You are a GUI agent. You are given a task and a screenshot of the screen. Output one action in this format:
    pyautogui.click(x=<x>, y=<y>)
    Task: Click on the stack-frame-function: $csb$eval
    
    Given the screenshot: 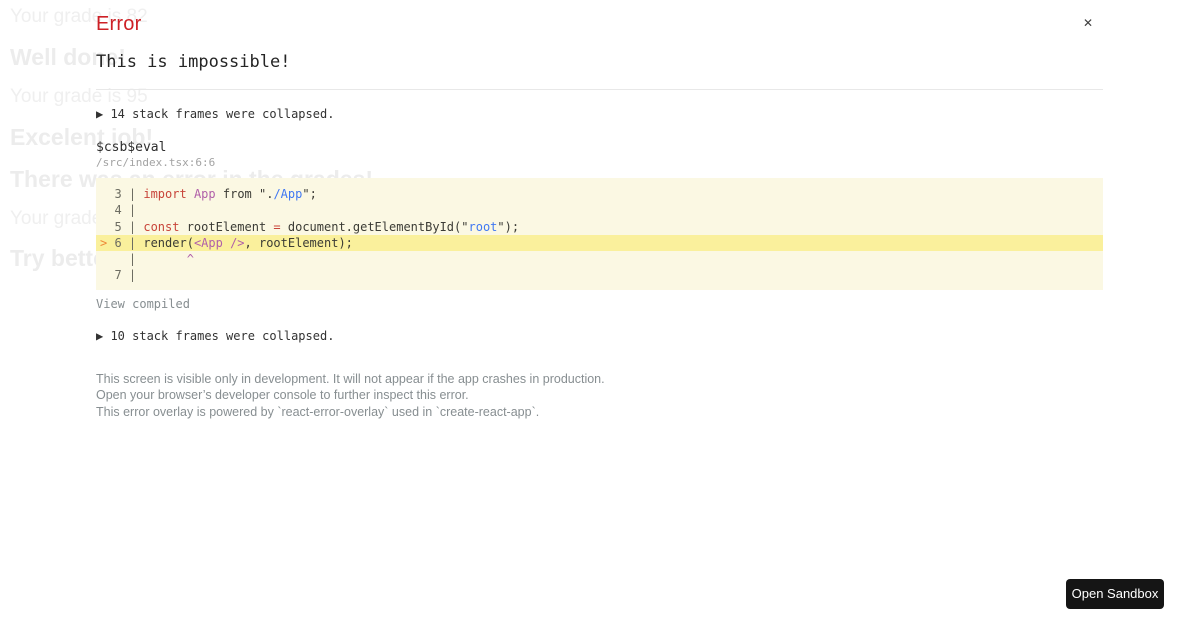 What is the action you would take?
    pyautogui.click(x=131, y=147)
    